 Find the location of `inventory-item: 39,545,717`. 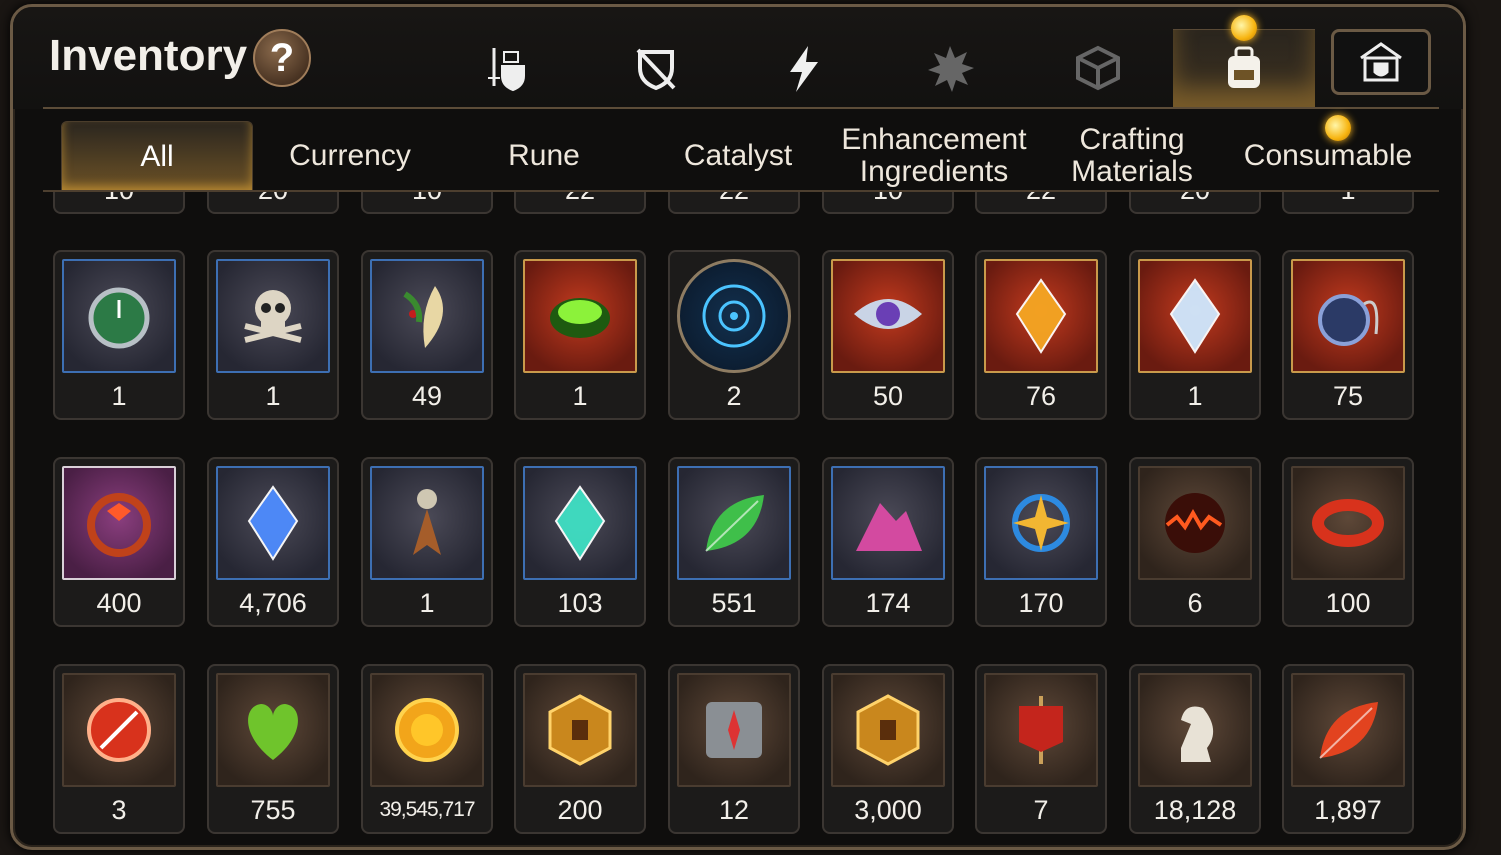

inventory-item: 39,545,717 is located at coordinates (427, 749).